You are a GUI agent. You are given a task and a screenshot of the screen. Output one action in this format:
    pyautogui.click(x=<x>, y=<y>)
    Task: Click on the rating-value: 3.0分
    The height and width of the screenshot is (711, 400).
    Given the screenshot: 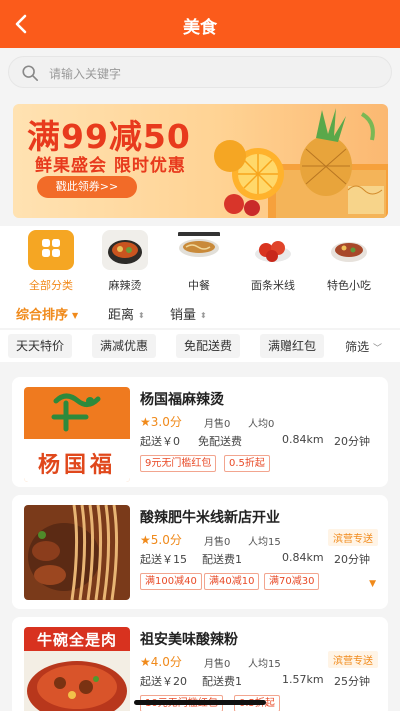 What is the action you would take?
    pyautogui.click(x=166, y=422)
    